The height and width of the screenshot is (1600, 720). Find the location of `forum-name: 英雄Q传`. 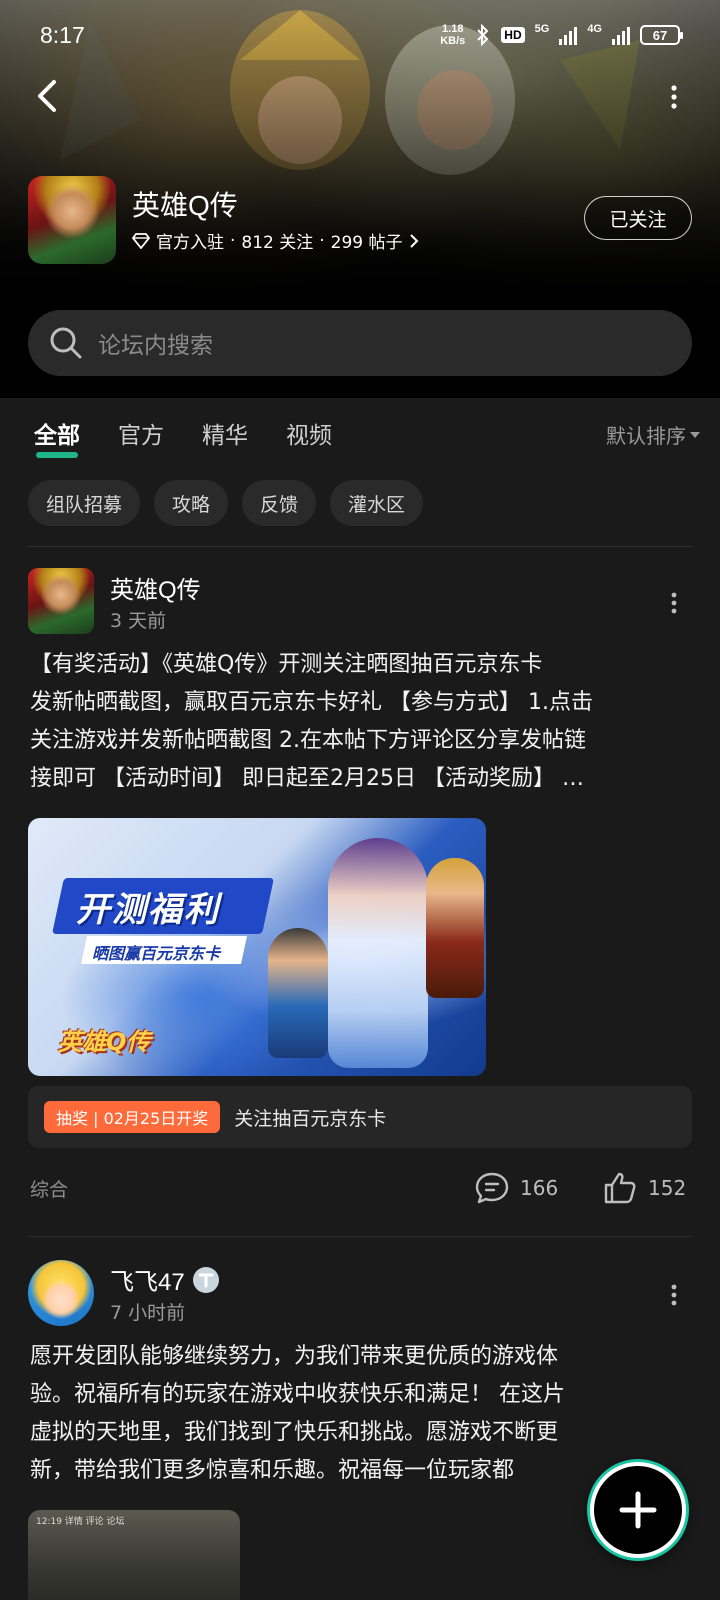

forum-name: 英雄Q传 is located at coordinates (185, 205).